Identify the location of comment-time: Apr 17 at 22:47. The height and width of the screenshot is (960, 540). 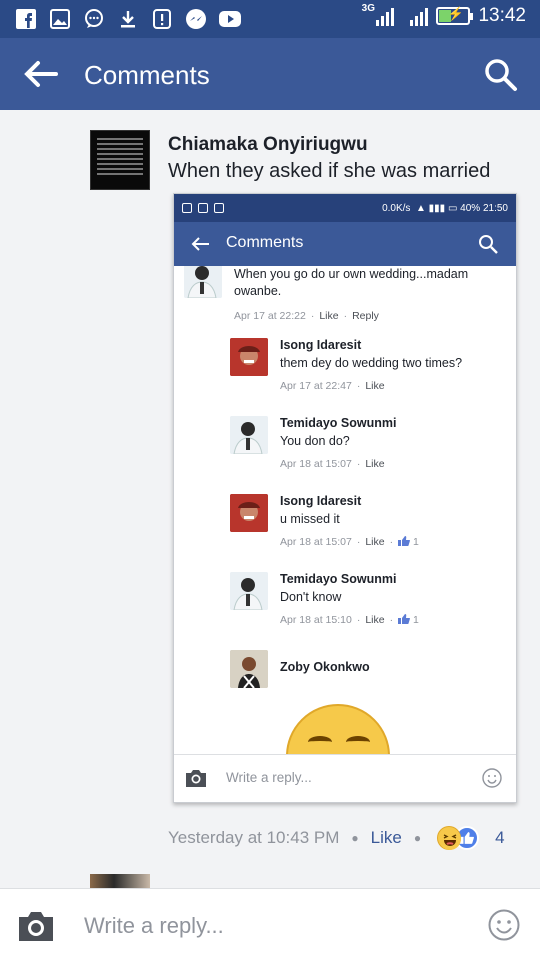
(316, 386).